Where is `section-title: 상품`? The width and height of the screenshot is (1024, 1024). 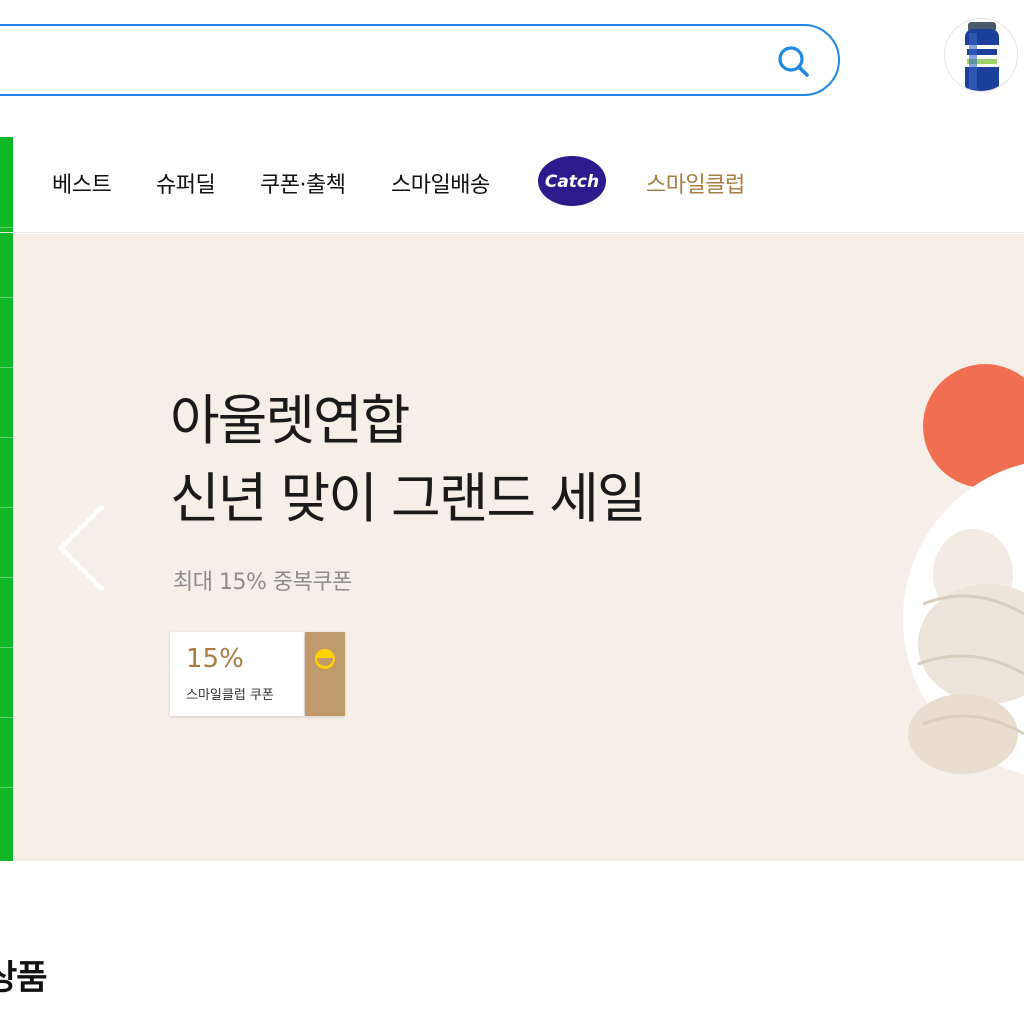 section-title: 상품 is located at coordinates (24, 978).